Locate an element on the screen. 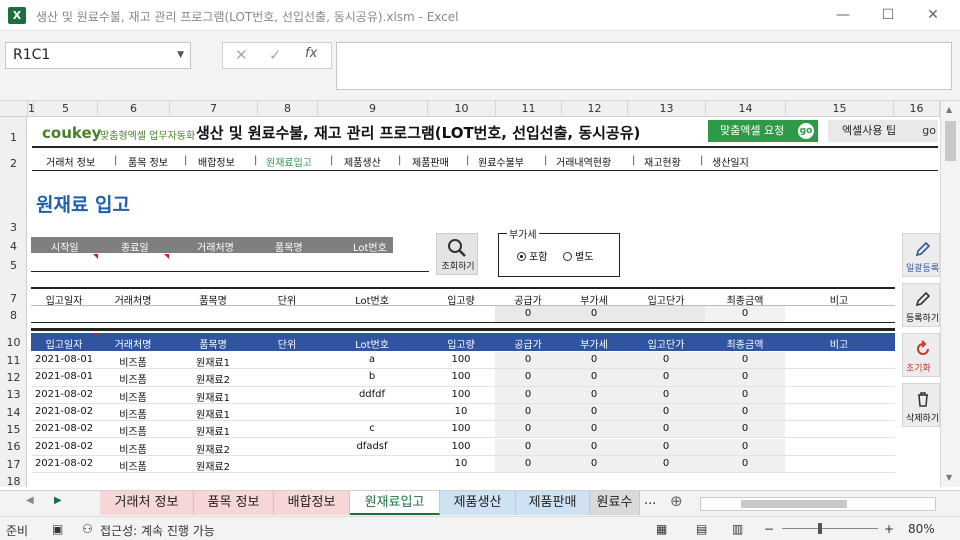 This screenshot has width=960, height=540. menu-item-diary: 생산일지 is located at coordinates (730, 161).